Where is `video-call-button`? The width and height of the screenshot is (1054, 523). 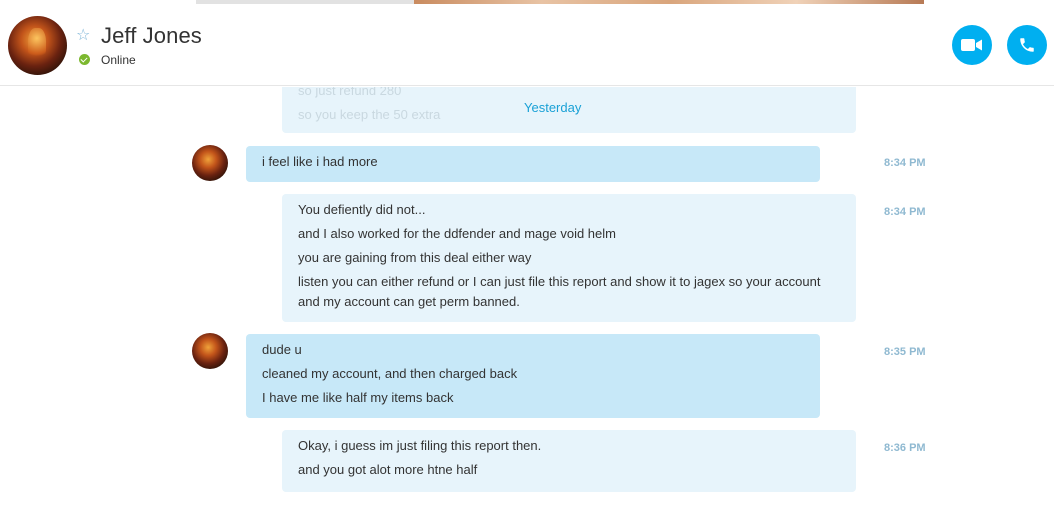 video-call-button is located at coordinates (972, 45).